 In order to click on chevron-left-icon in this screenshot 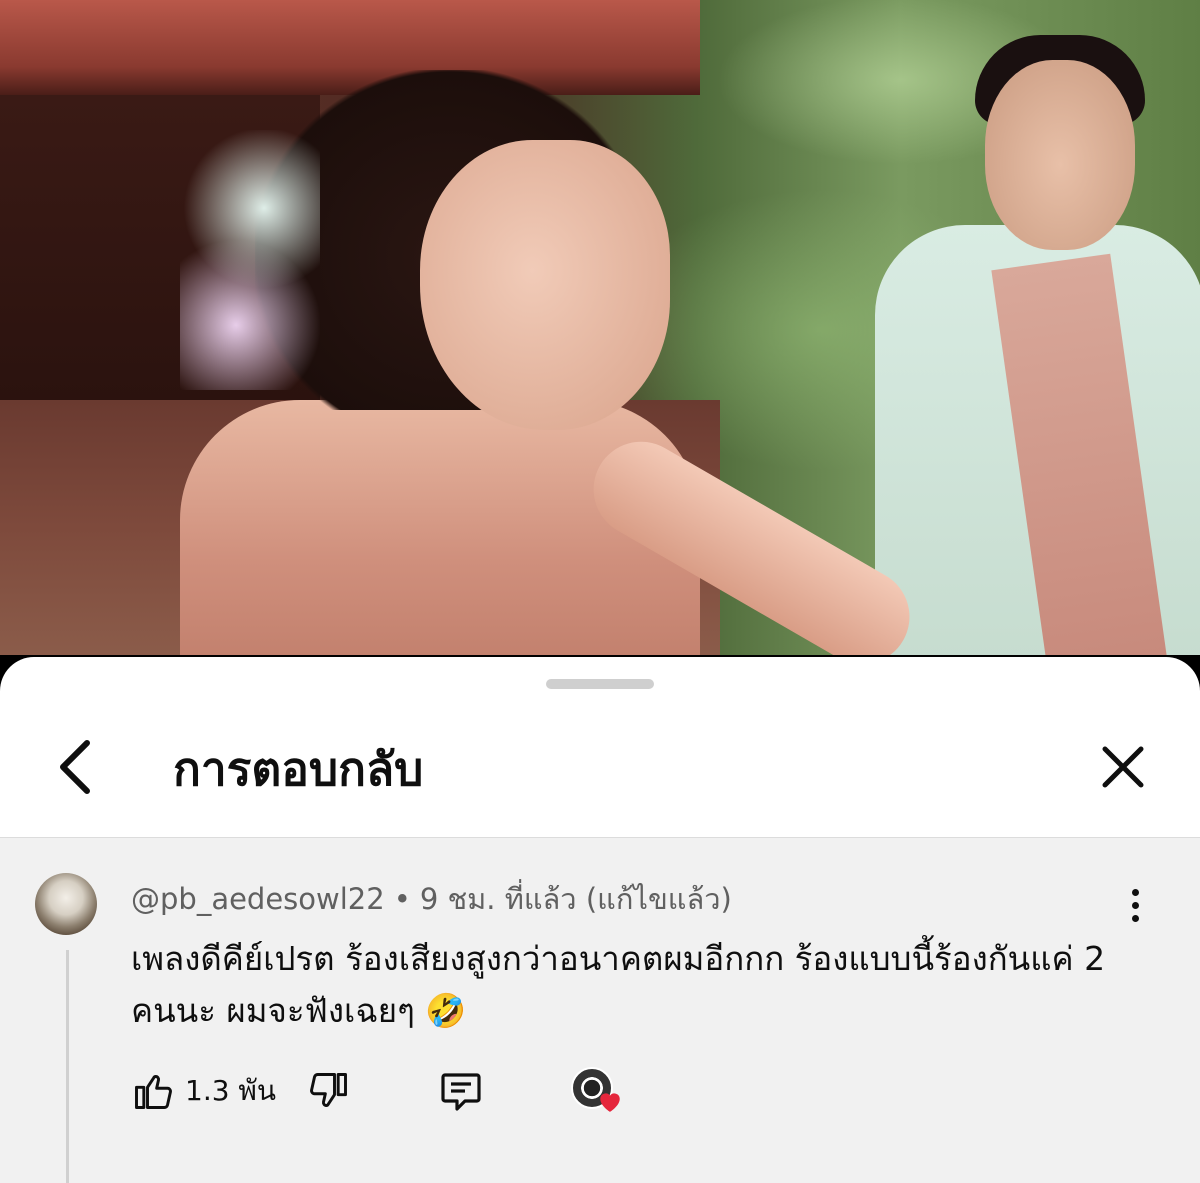, I will do `click(75, 767)`.